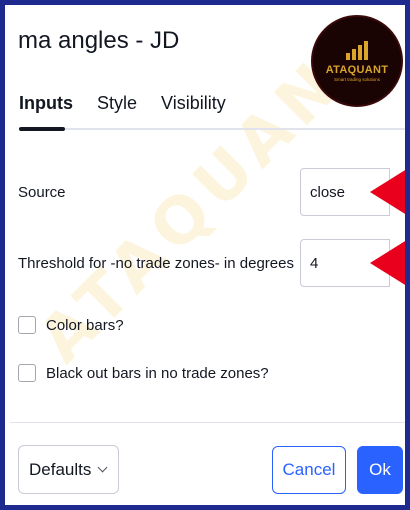 This screenshot has height=510, width=410. What do you see at coordinates (380, 470) in the screenshot?
I see `ok-button: Ok` at bounding box center [380, 470].